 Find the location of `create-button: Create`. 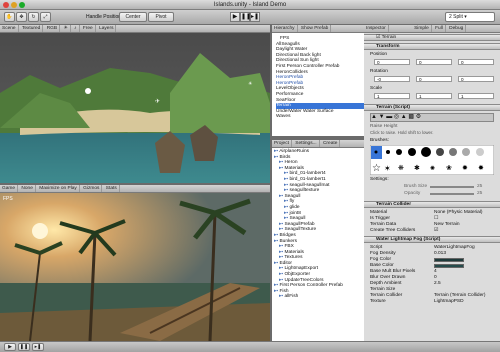

create-button: Create is located at coordinates (331, 143).